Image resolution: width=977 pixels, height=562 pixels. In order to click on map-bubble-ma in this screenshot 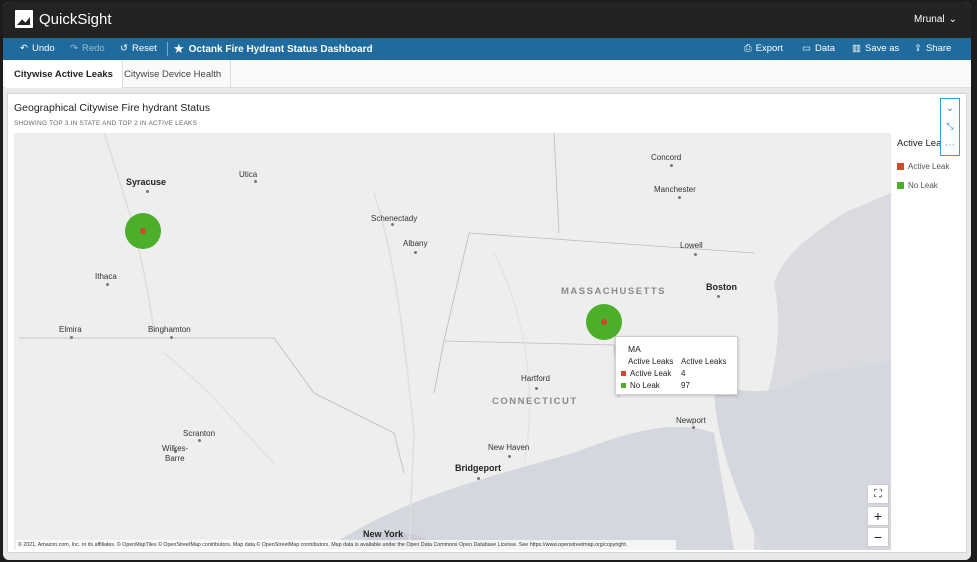, I will do `click(604, 322)`.